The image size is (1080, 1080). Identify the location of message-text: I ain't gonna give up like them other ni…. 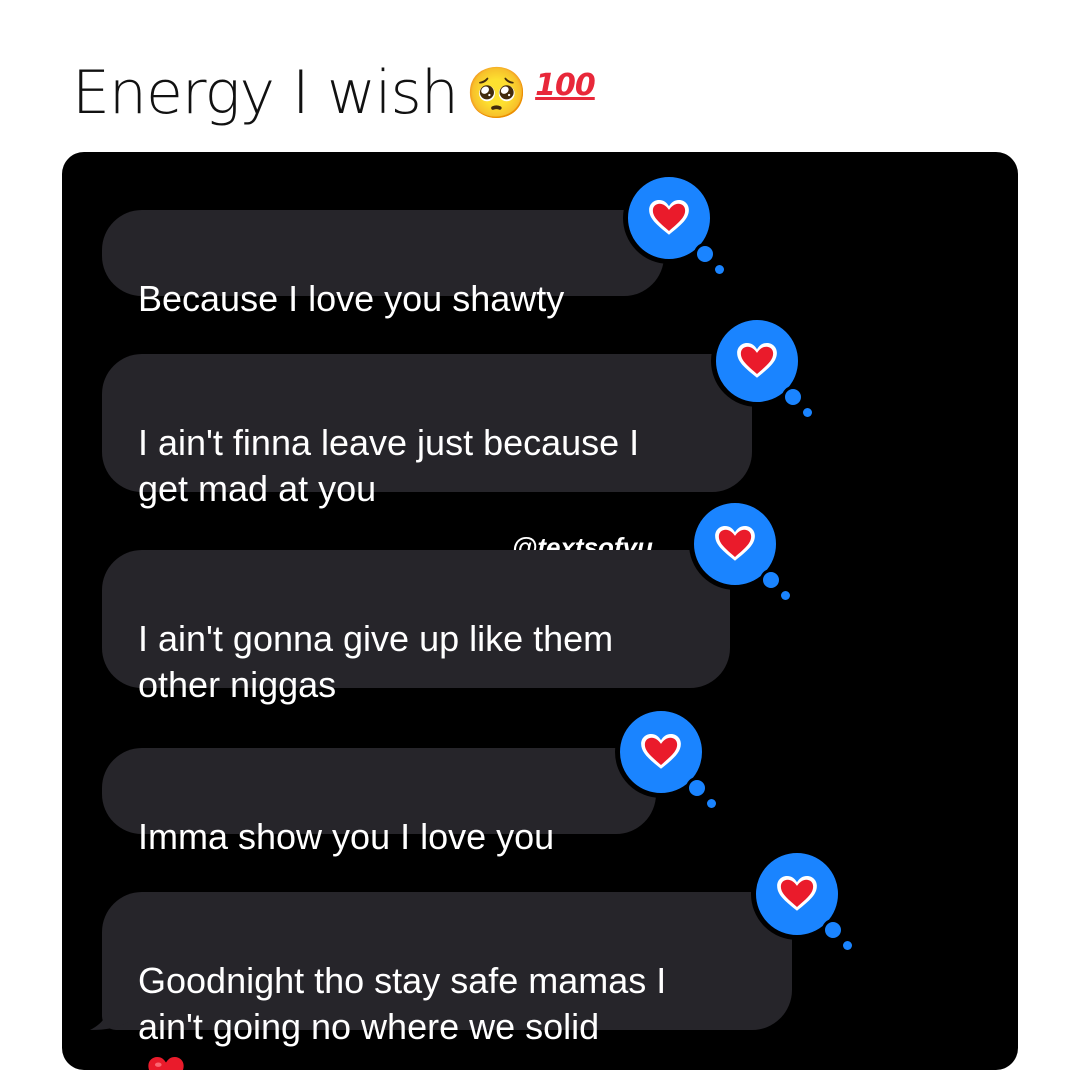
(376, 661).